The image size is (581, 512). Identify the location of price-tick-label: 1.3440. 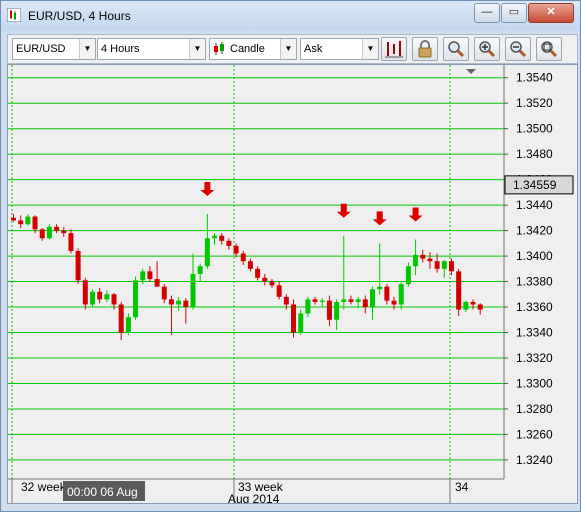
(534, 205).